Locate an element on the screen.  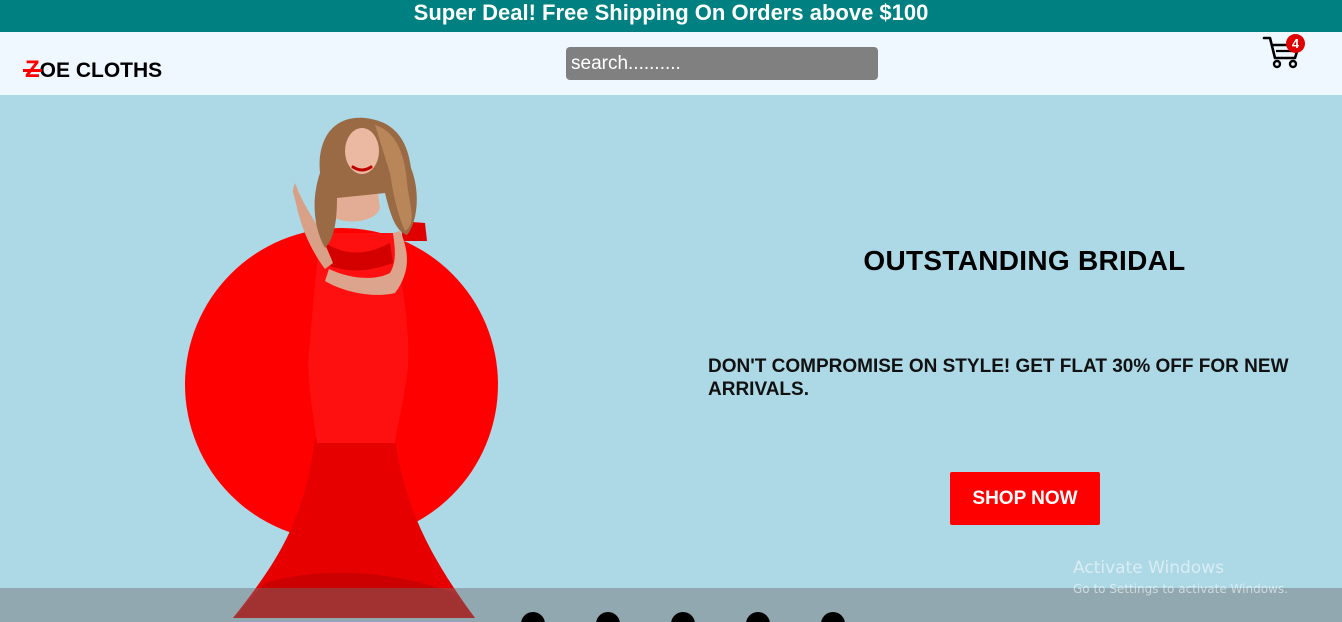
shop-now-button: SHOP NOW is located at coordinates (1025, 498).